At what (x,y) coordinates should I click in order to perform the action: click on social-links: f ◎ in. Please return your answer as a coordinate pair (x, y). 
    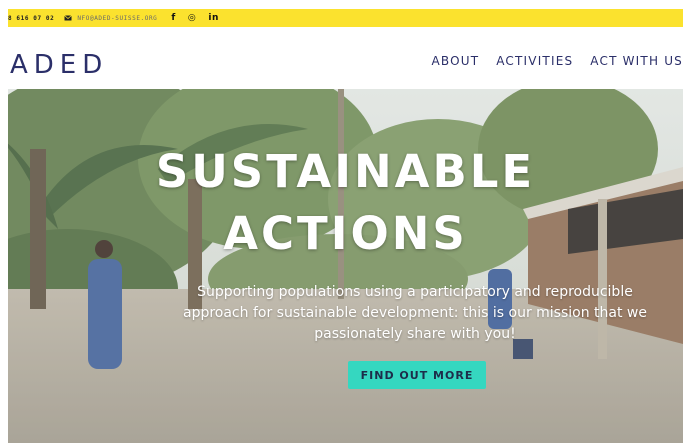
    Looking at the image, I should click on (195, 18).